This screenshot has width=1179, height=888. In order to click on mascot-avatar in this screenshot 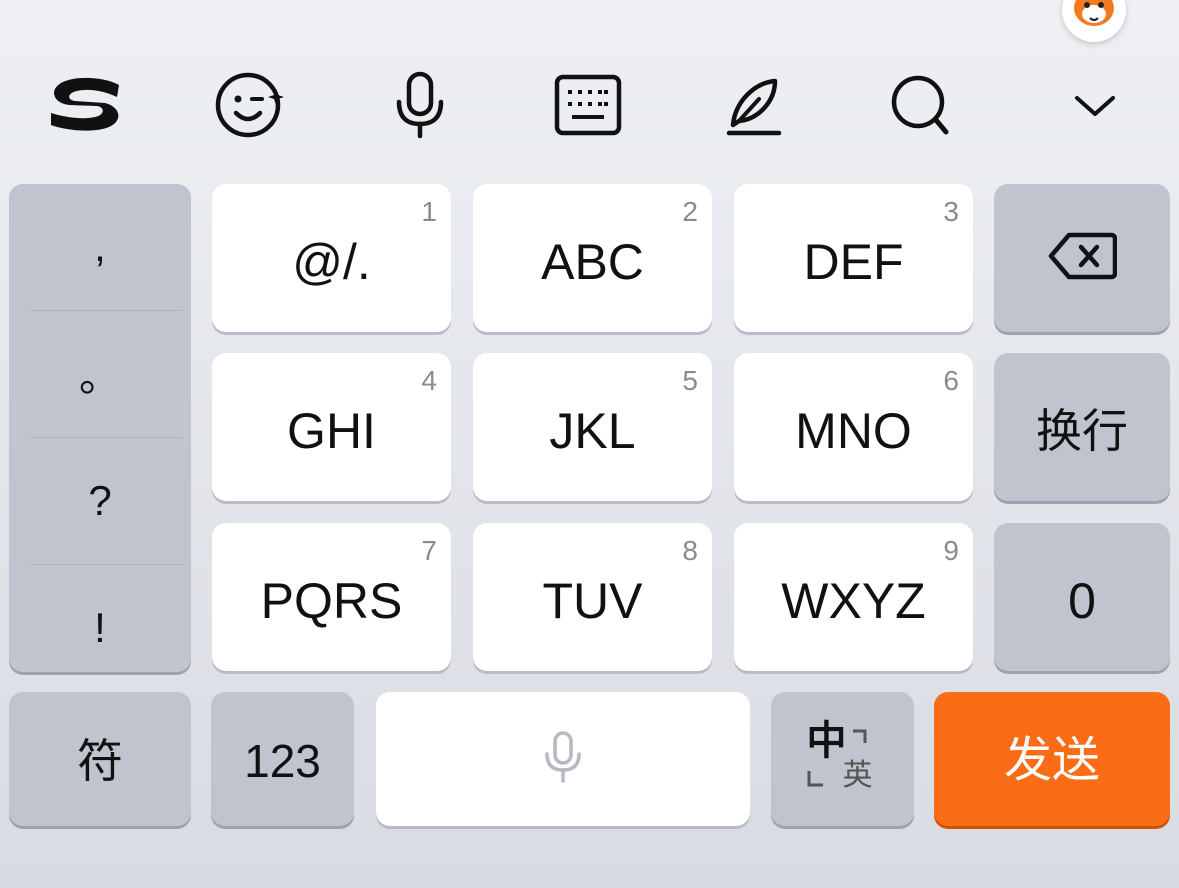, I will do `click(1094, 21)`.